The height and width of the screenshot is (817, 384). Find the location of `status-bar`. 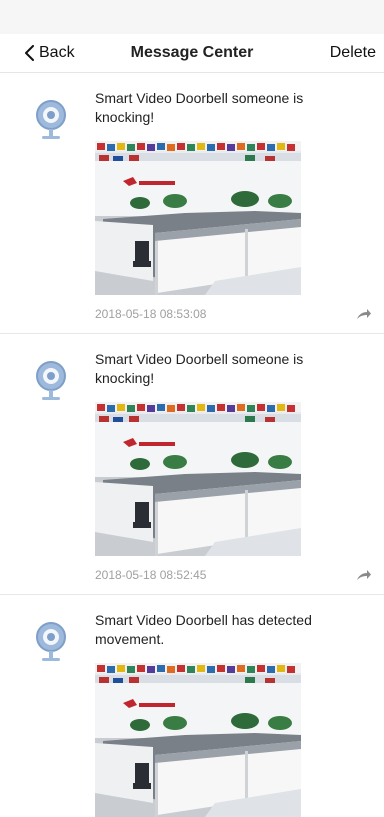

status-bar is located at coordinates (192, 17).